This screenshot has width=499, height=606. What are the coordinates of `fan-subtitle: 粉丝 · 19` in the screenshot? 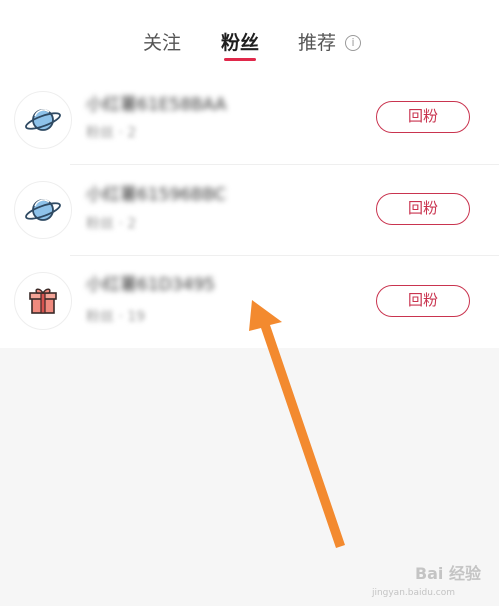 It's located at (116, 317).